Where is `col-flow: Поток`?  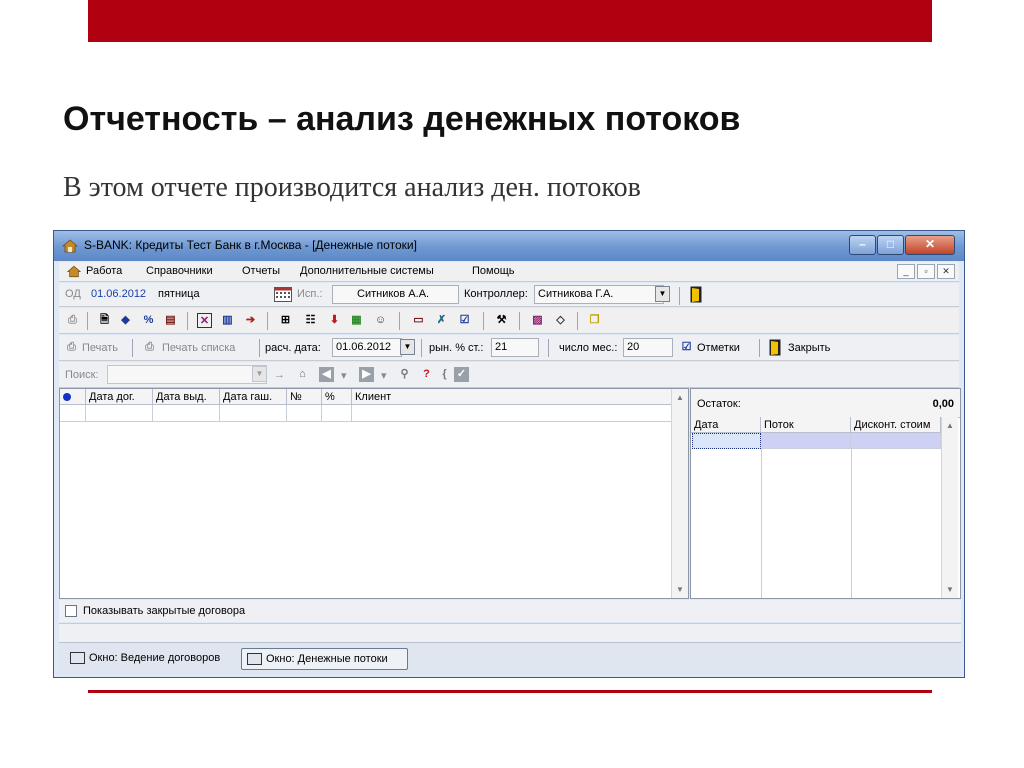 col-flow: Поток is located at coordinates (806, 425).